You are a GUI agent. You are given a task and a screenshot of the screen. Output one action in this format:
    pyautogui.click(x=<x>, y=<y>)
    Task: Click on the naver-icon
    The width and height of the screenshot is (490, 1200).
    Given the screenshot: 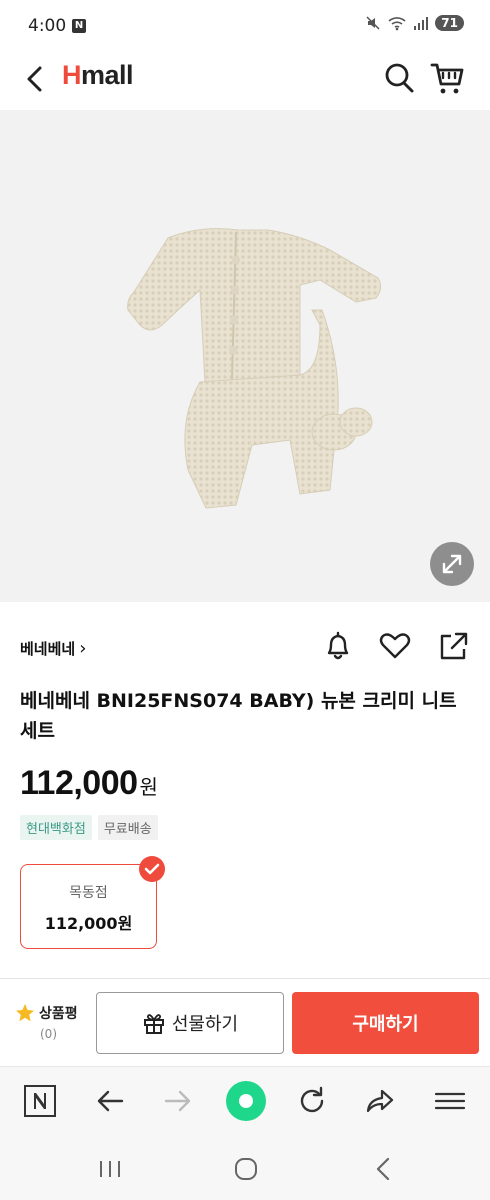 What is the action you would take?
    pyautogui.click(x=40, y=1101)
    